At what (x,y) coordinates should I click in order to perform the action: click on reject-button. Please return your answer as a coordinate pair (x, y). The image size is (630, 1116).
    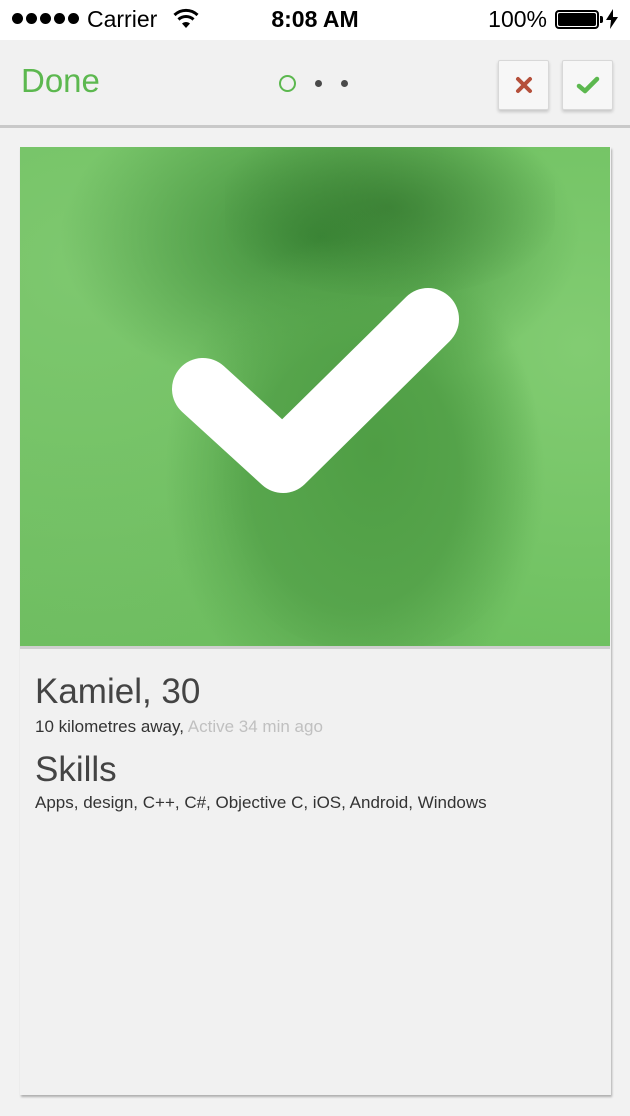
    Looking at the image, I should click on (523, 85).